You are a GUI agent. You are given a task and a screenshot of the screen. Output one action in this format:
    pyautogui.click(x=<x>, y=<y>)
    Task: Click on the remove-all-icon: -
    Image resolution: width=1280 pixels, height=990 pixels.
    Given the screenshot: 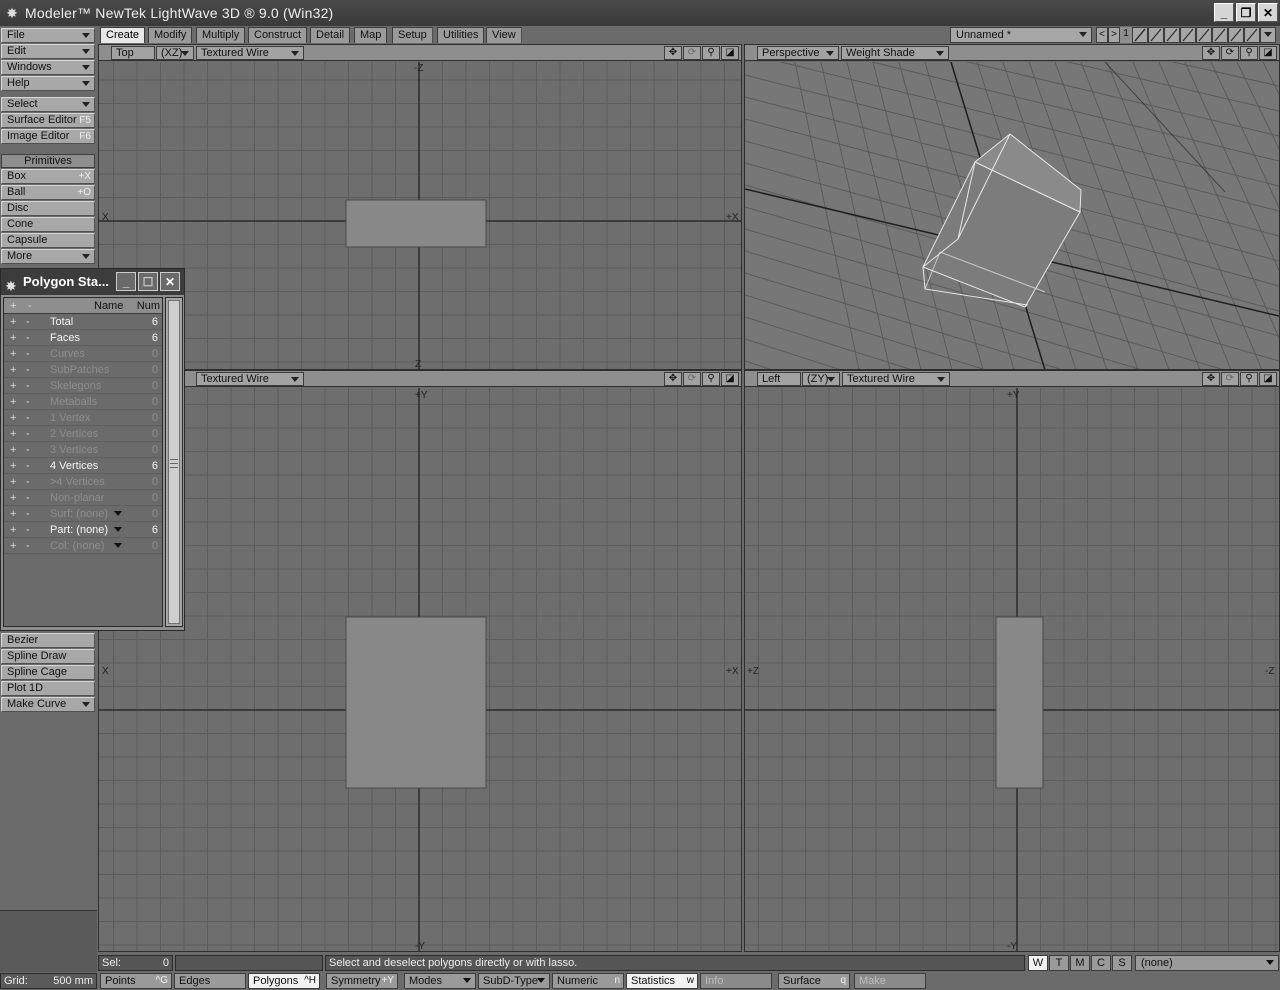 What is the action you would take?
    pyautogui.click(x=30, y=306)
    